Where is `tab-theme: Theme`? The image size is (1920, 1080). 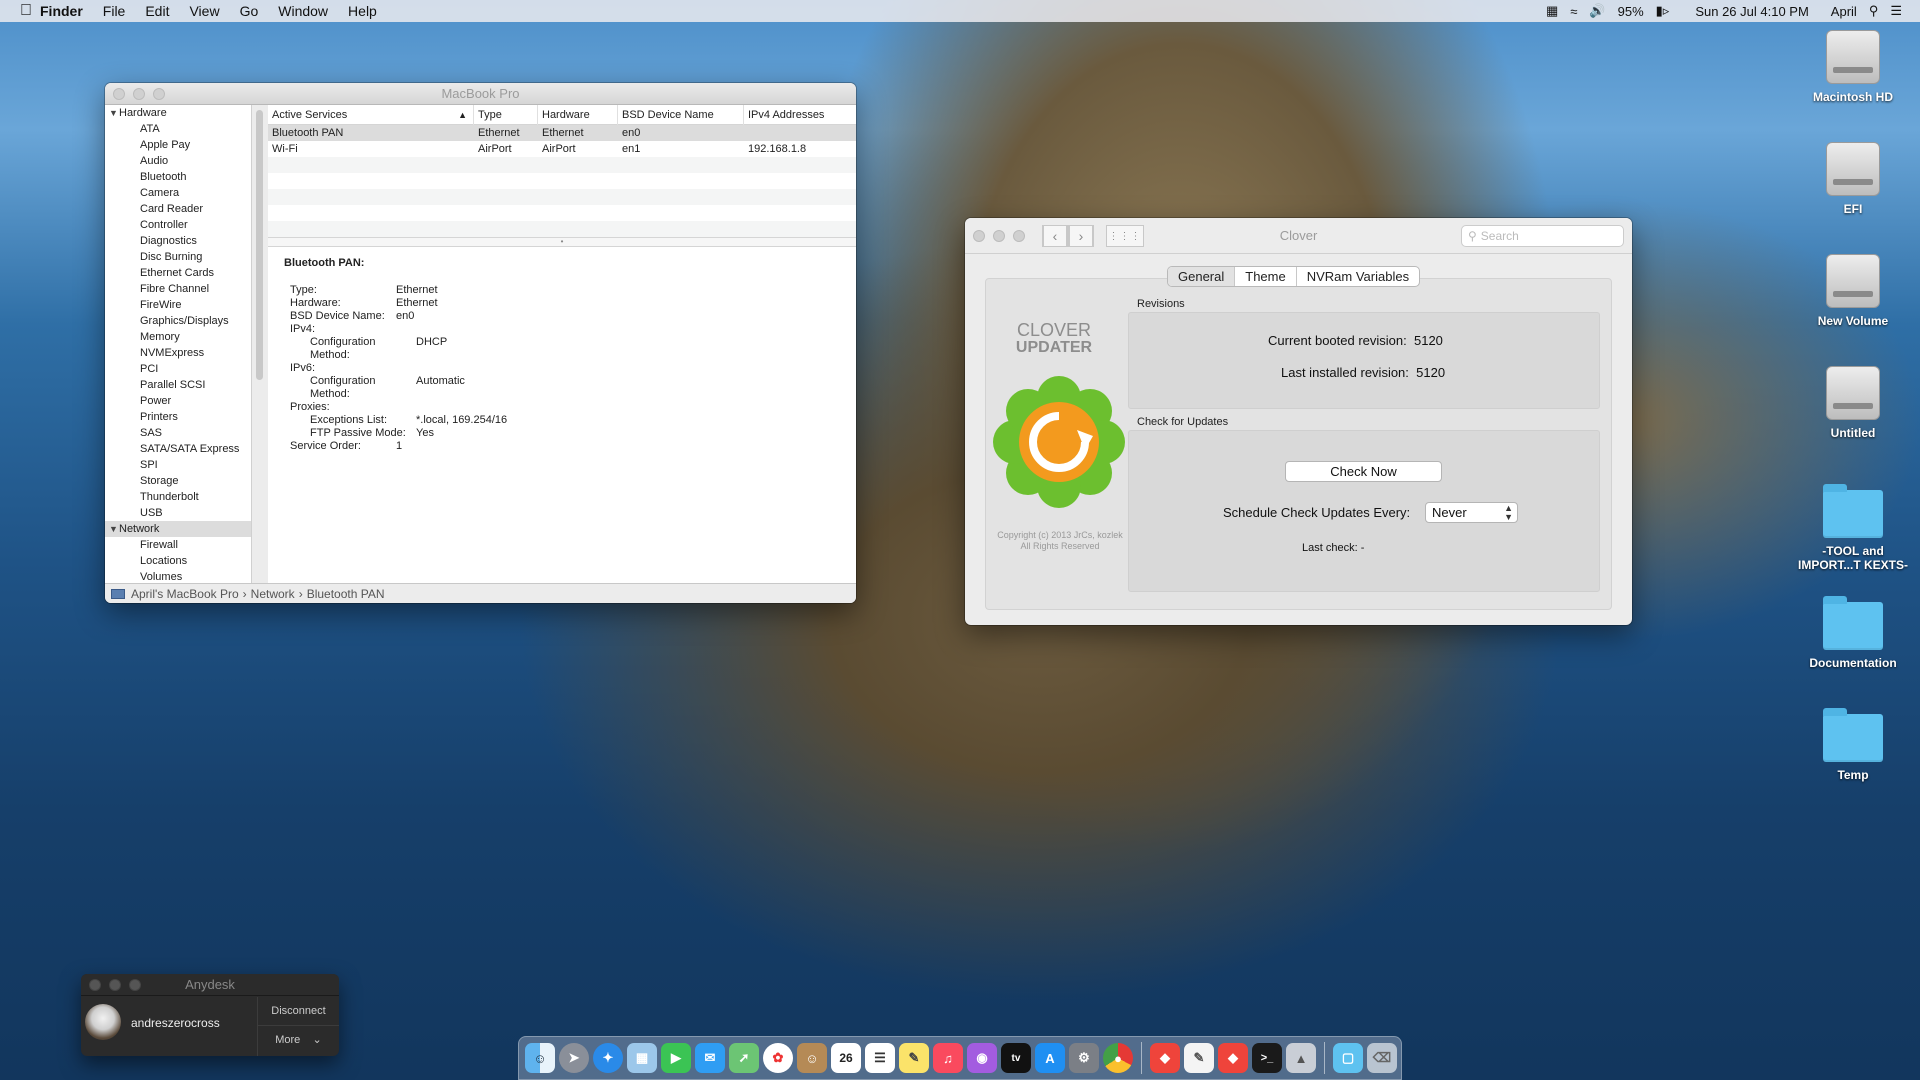
tab-theme: Theme is located at coordinates (1266, 276).